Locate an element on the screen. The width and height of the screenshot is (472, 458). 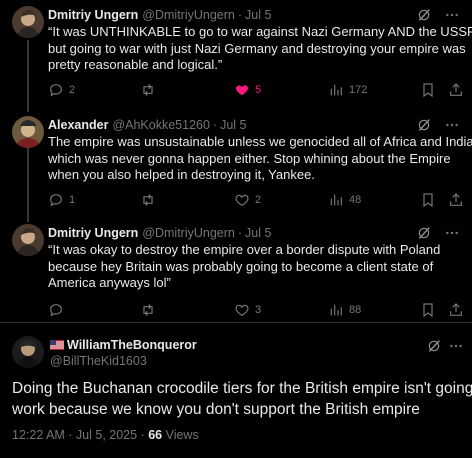
like-count: 2 is located at coordinates (258, 200).